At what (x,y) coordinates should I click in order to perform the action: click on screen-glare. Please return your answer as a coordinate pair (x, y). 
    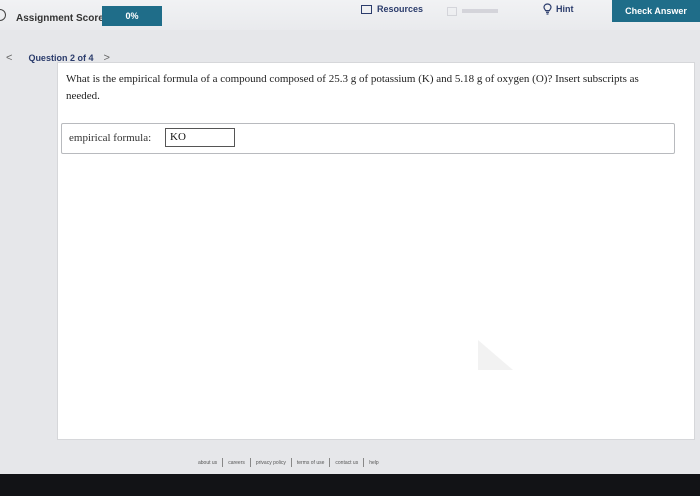
    Looking at the image, I should click on (495, 355).